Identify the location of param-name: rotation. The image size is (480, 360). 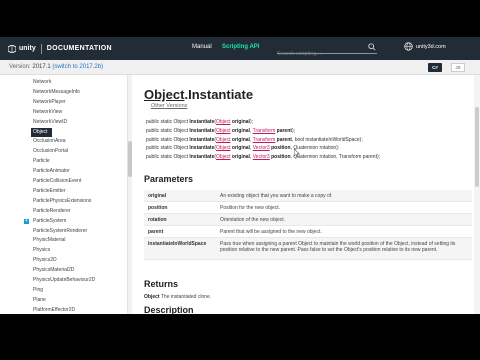
(157, 220).